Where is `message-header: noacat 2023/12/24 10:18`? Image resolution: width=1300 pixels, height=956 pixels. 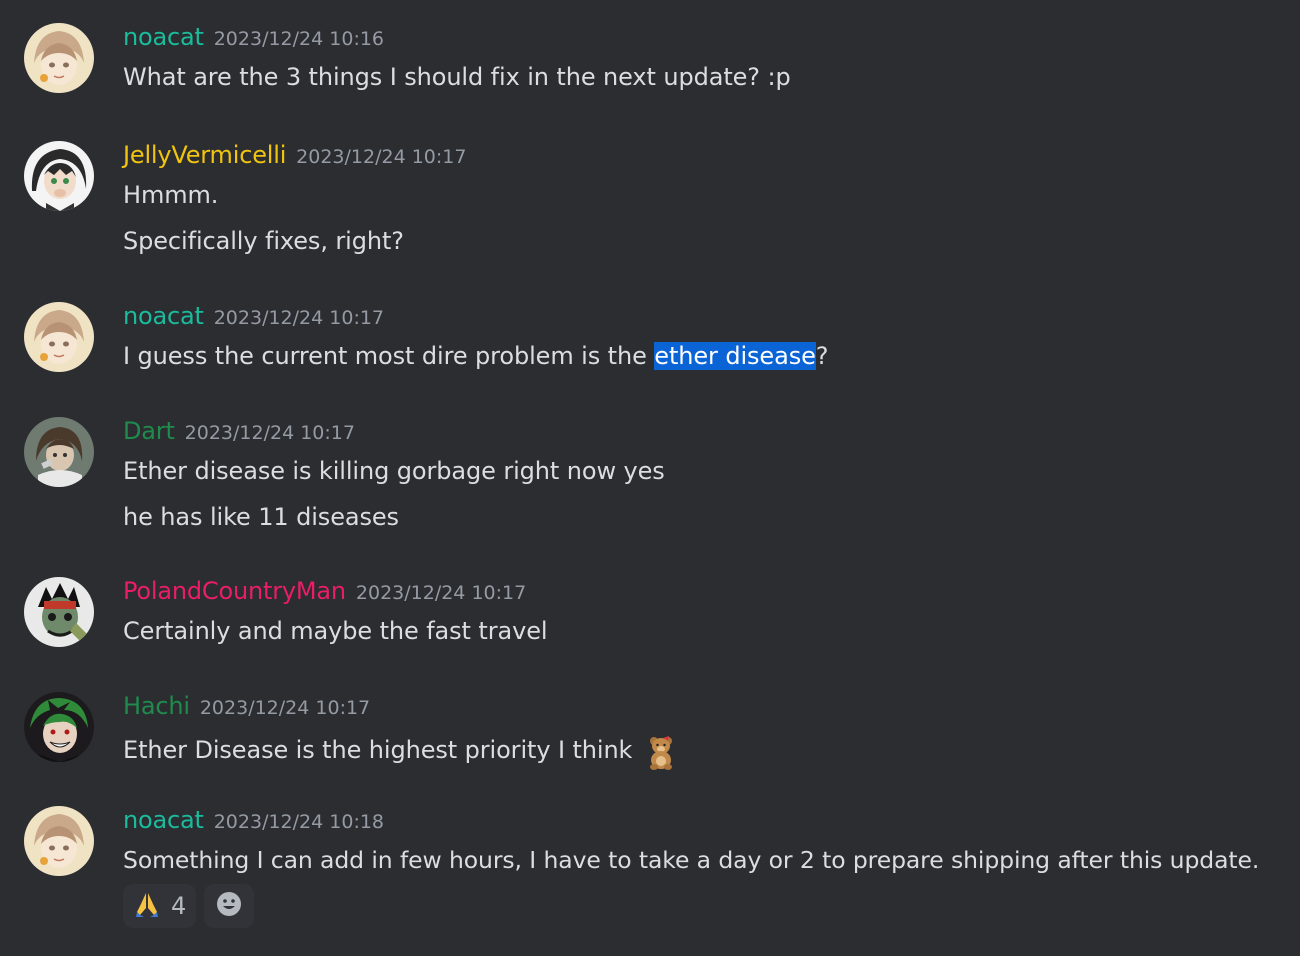 message-header: noacat 2023/12/24 10:18 is located at coordinates (253, 822).